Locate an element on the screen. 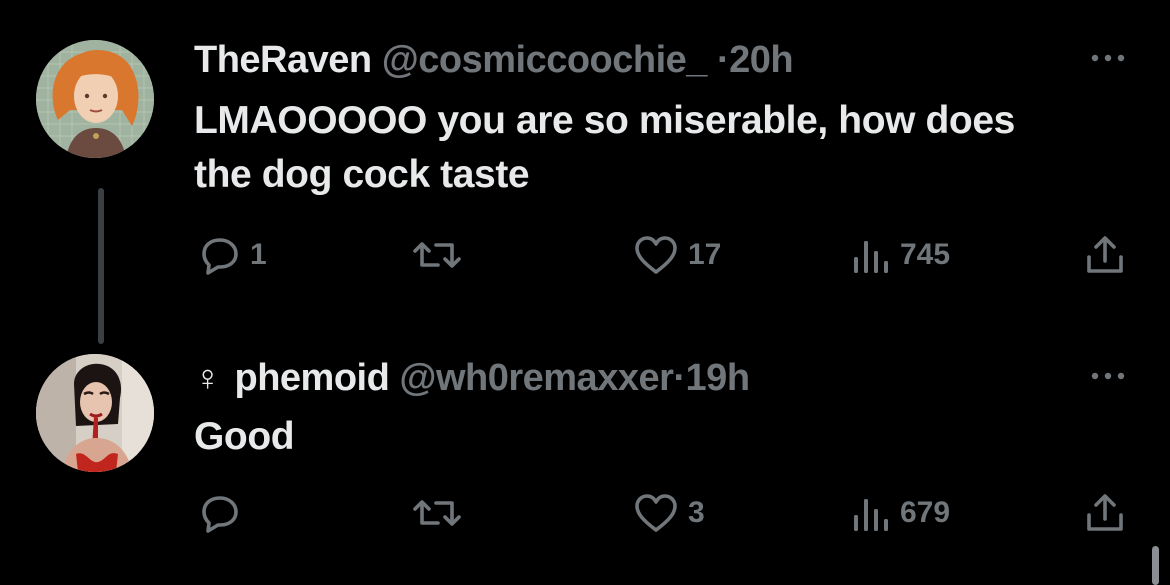 The height and width of the screenshot is (585, 1170). like-button: 3 is located at coordinates (668, 513).